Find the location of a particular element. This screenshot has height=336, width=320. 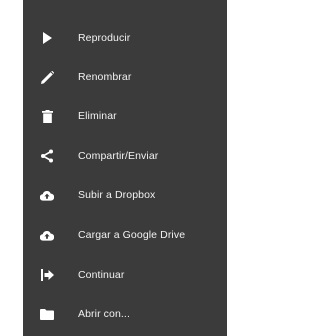

menu-item-label: Renombrar is located at coordinates (105, 77).